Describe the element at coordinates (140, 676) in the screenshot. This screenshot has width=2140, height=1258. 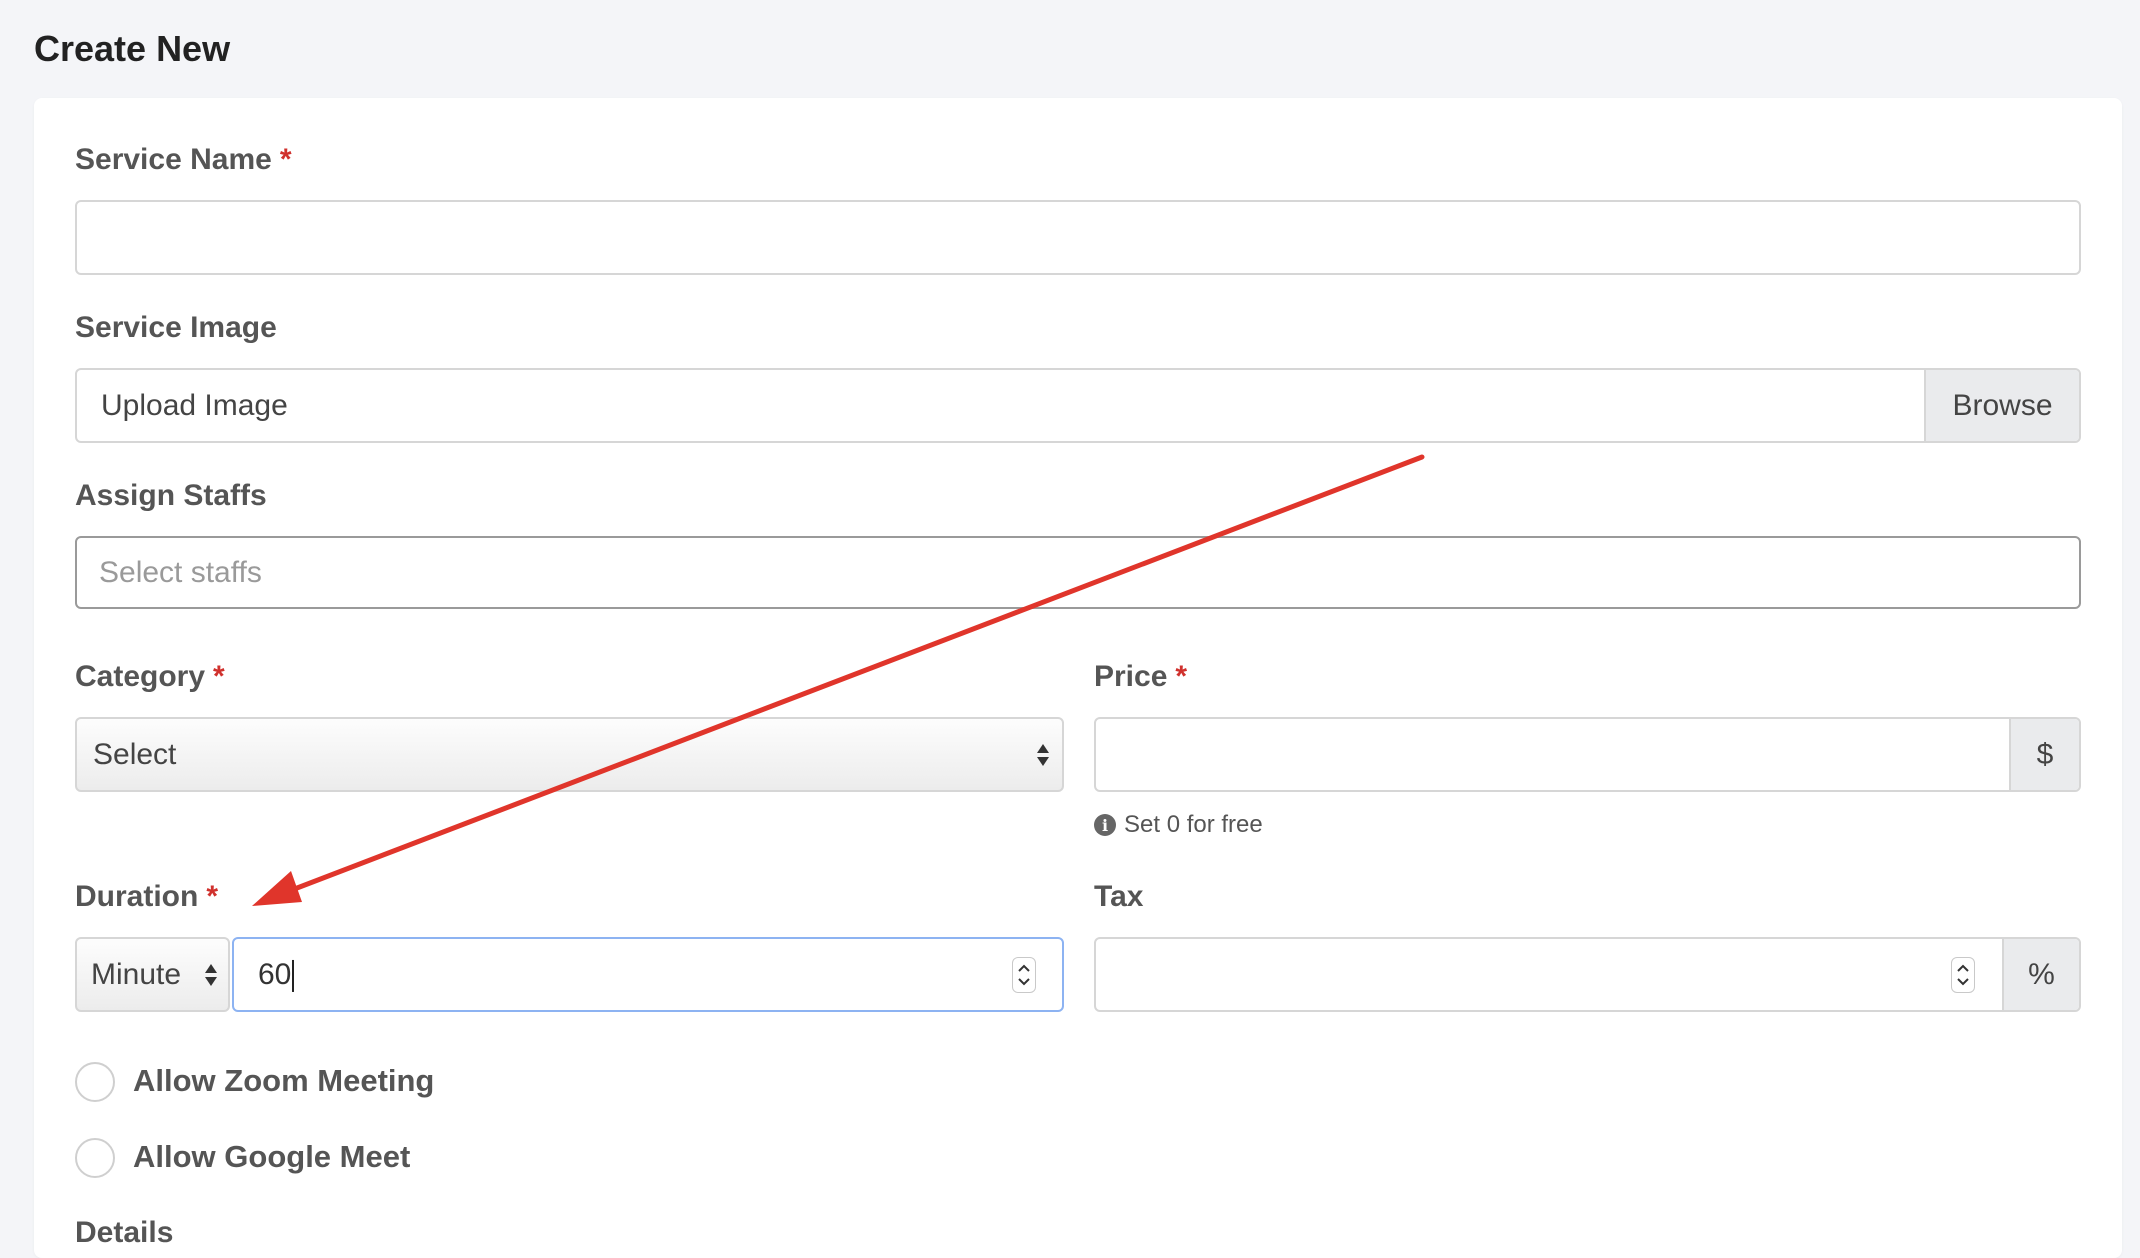
I see `category-label-text: Category` at that location.